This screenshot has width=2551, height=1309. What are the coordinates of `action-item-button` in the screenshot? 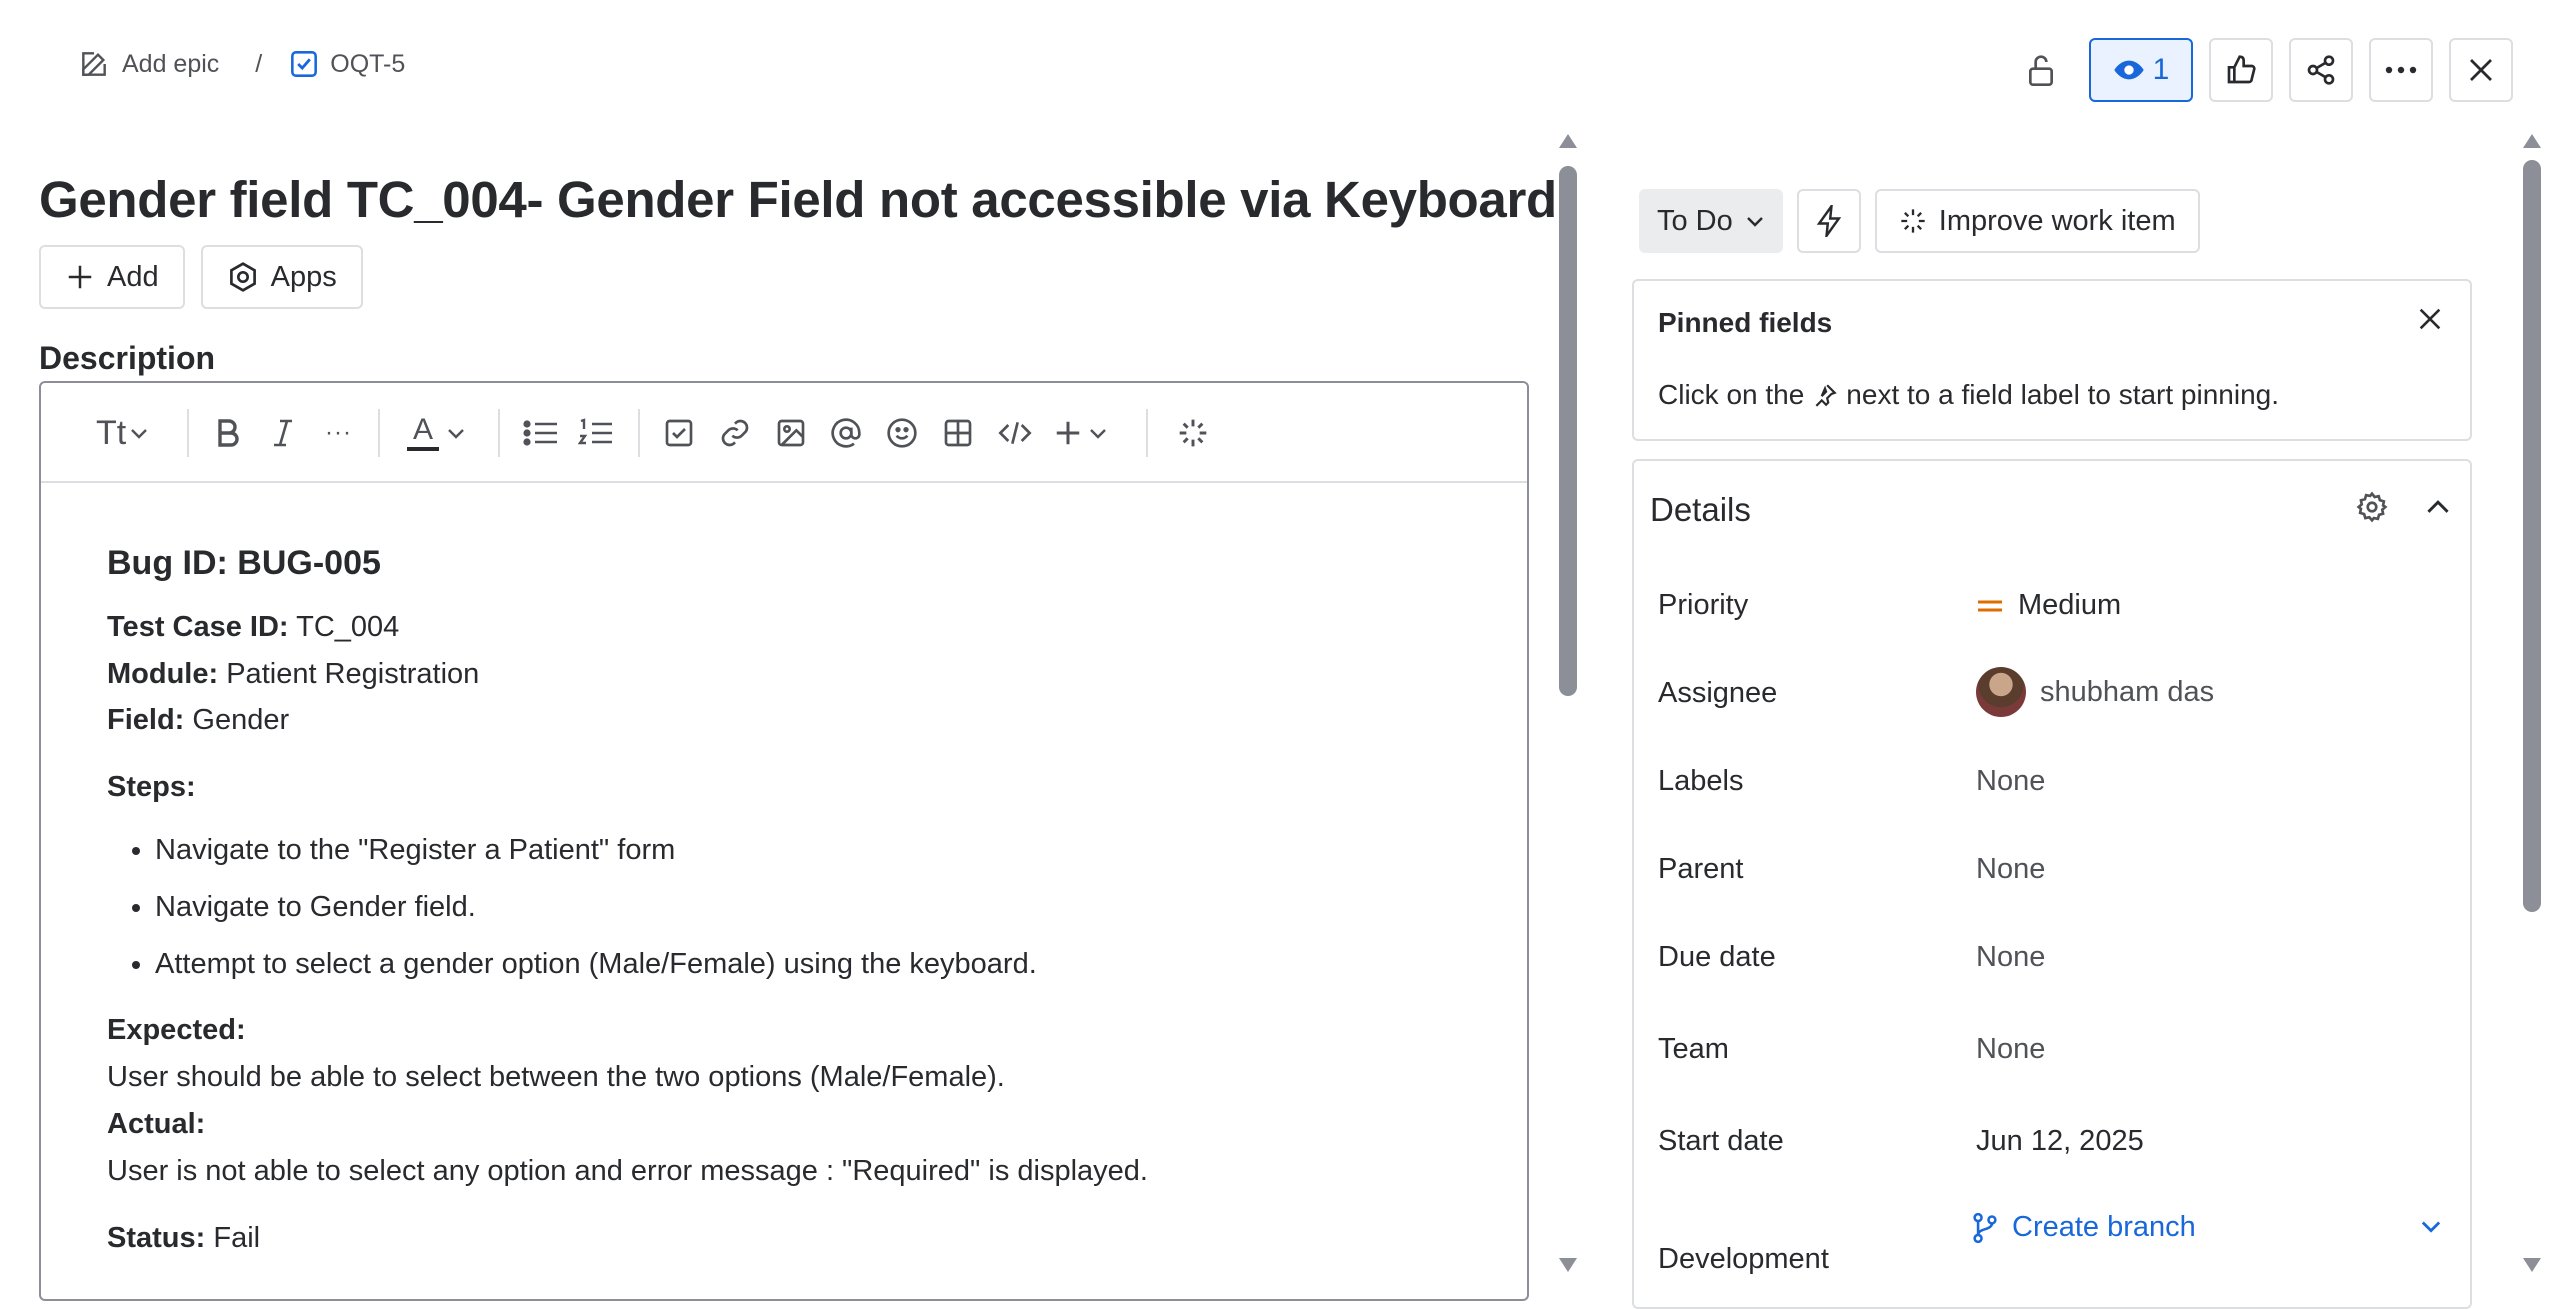 It's located at (679, 433).